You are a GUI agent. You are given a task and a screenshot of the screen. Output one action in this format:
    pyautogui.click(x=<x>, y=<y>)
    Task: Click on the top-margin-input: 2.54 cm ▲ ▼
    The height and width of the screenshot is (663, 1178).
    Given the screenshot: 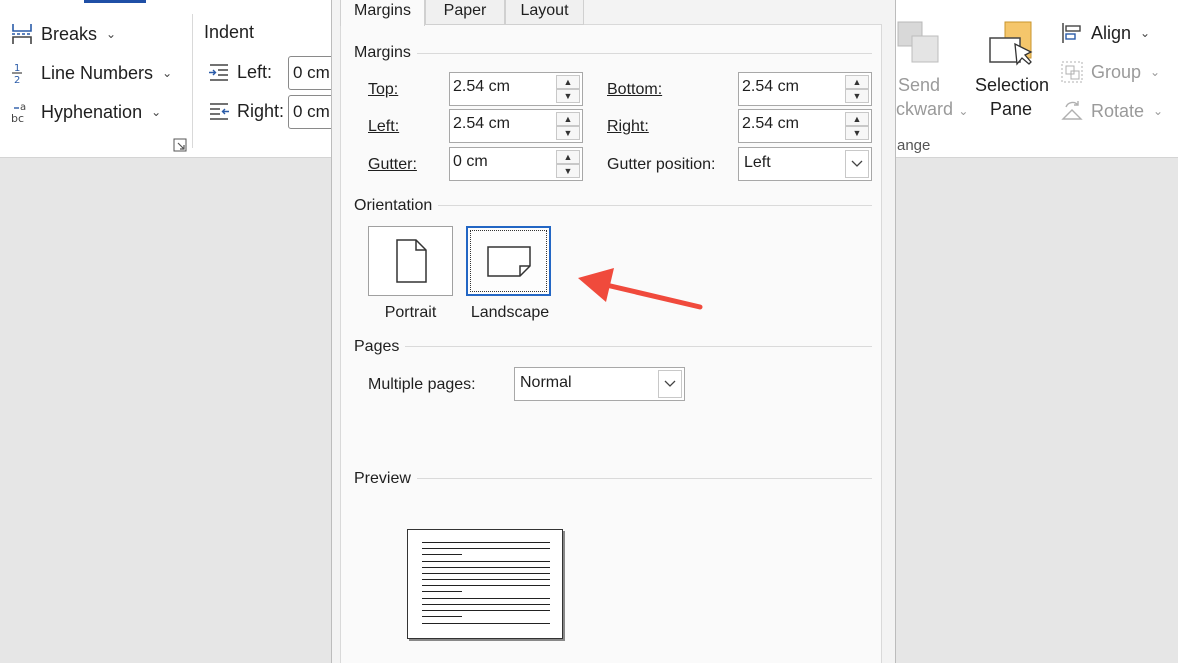 What is the action you would take?
    pyautogui.click(x=516, y=89)
    